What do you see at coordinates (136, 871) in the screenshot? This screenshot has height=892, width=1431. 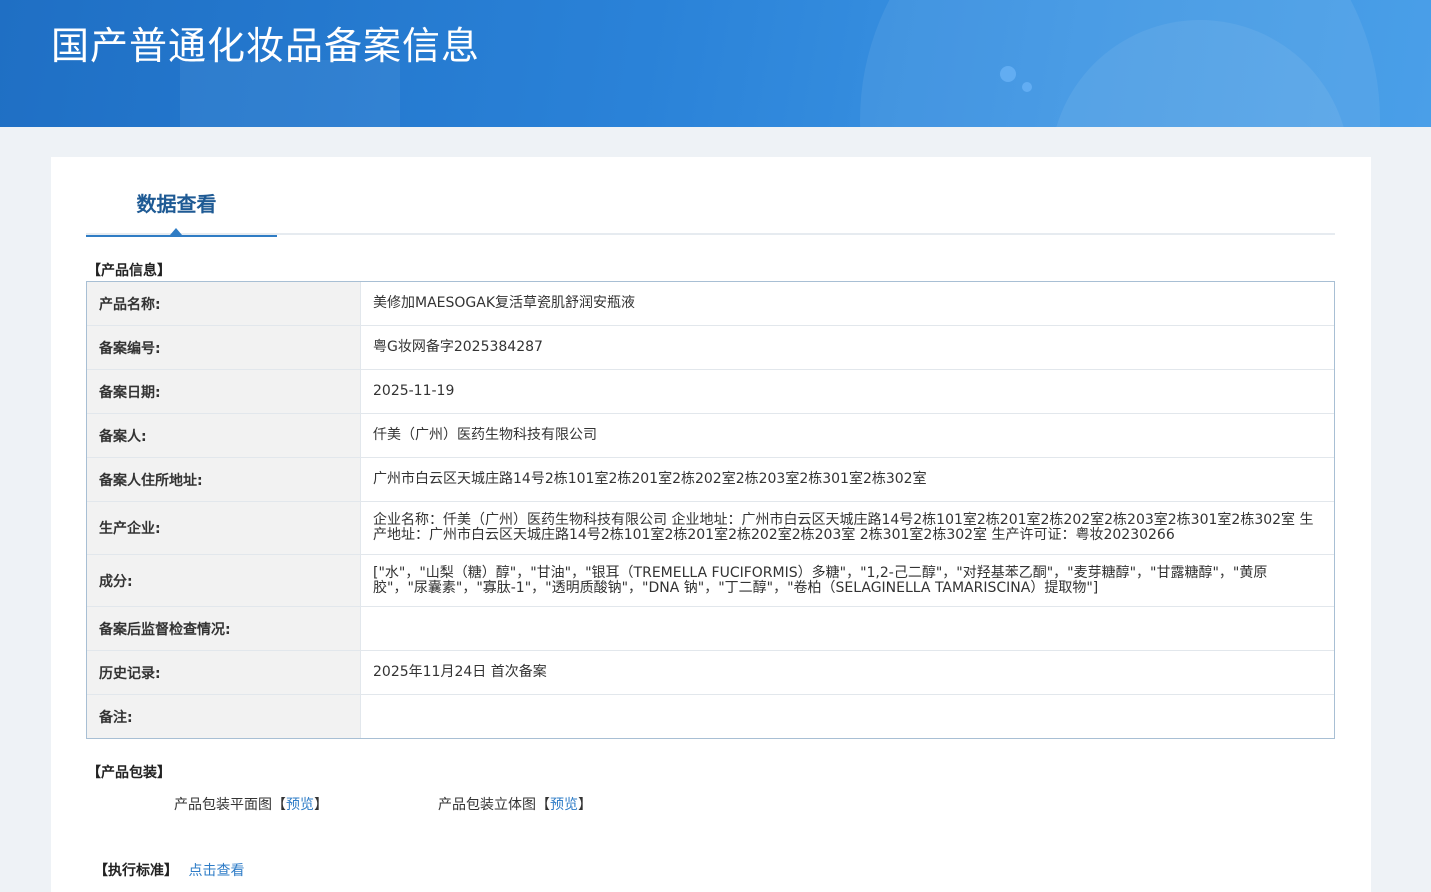 I see `section-title-standard: 【执行标准】` at bounding box center [136, 871].